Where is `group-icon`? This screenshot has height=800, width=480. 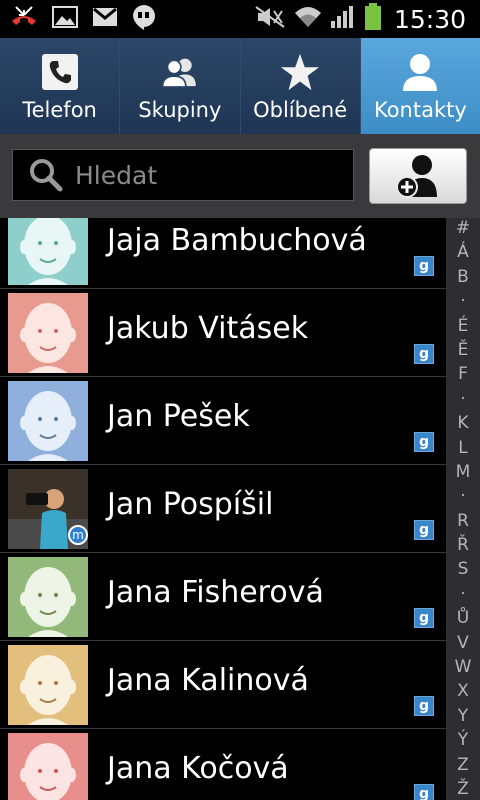
group-icon is located at coordinates (180, 72).